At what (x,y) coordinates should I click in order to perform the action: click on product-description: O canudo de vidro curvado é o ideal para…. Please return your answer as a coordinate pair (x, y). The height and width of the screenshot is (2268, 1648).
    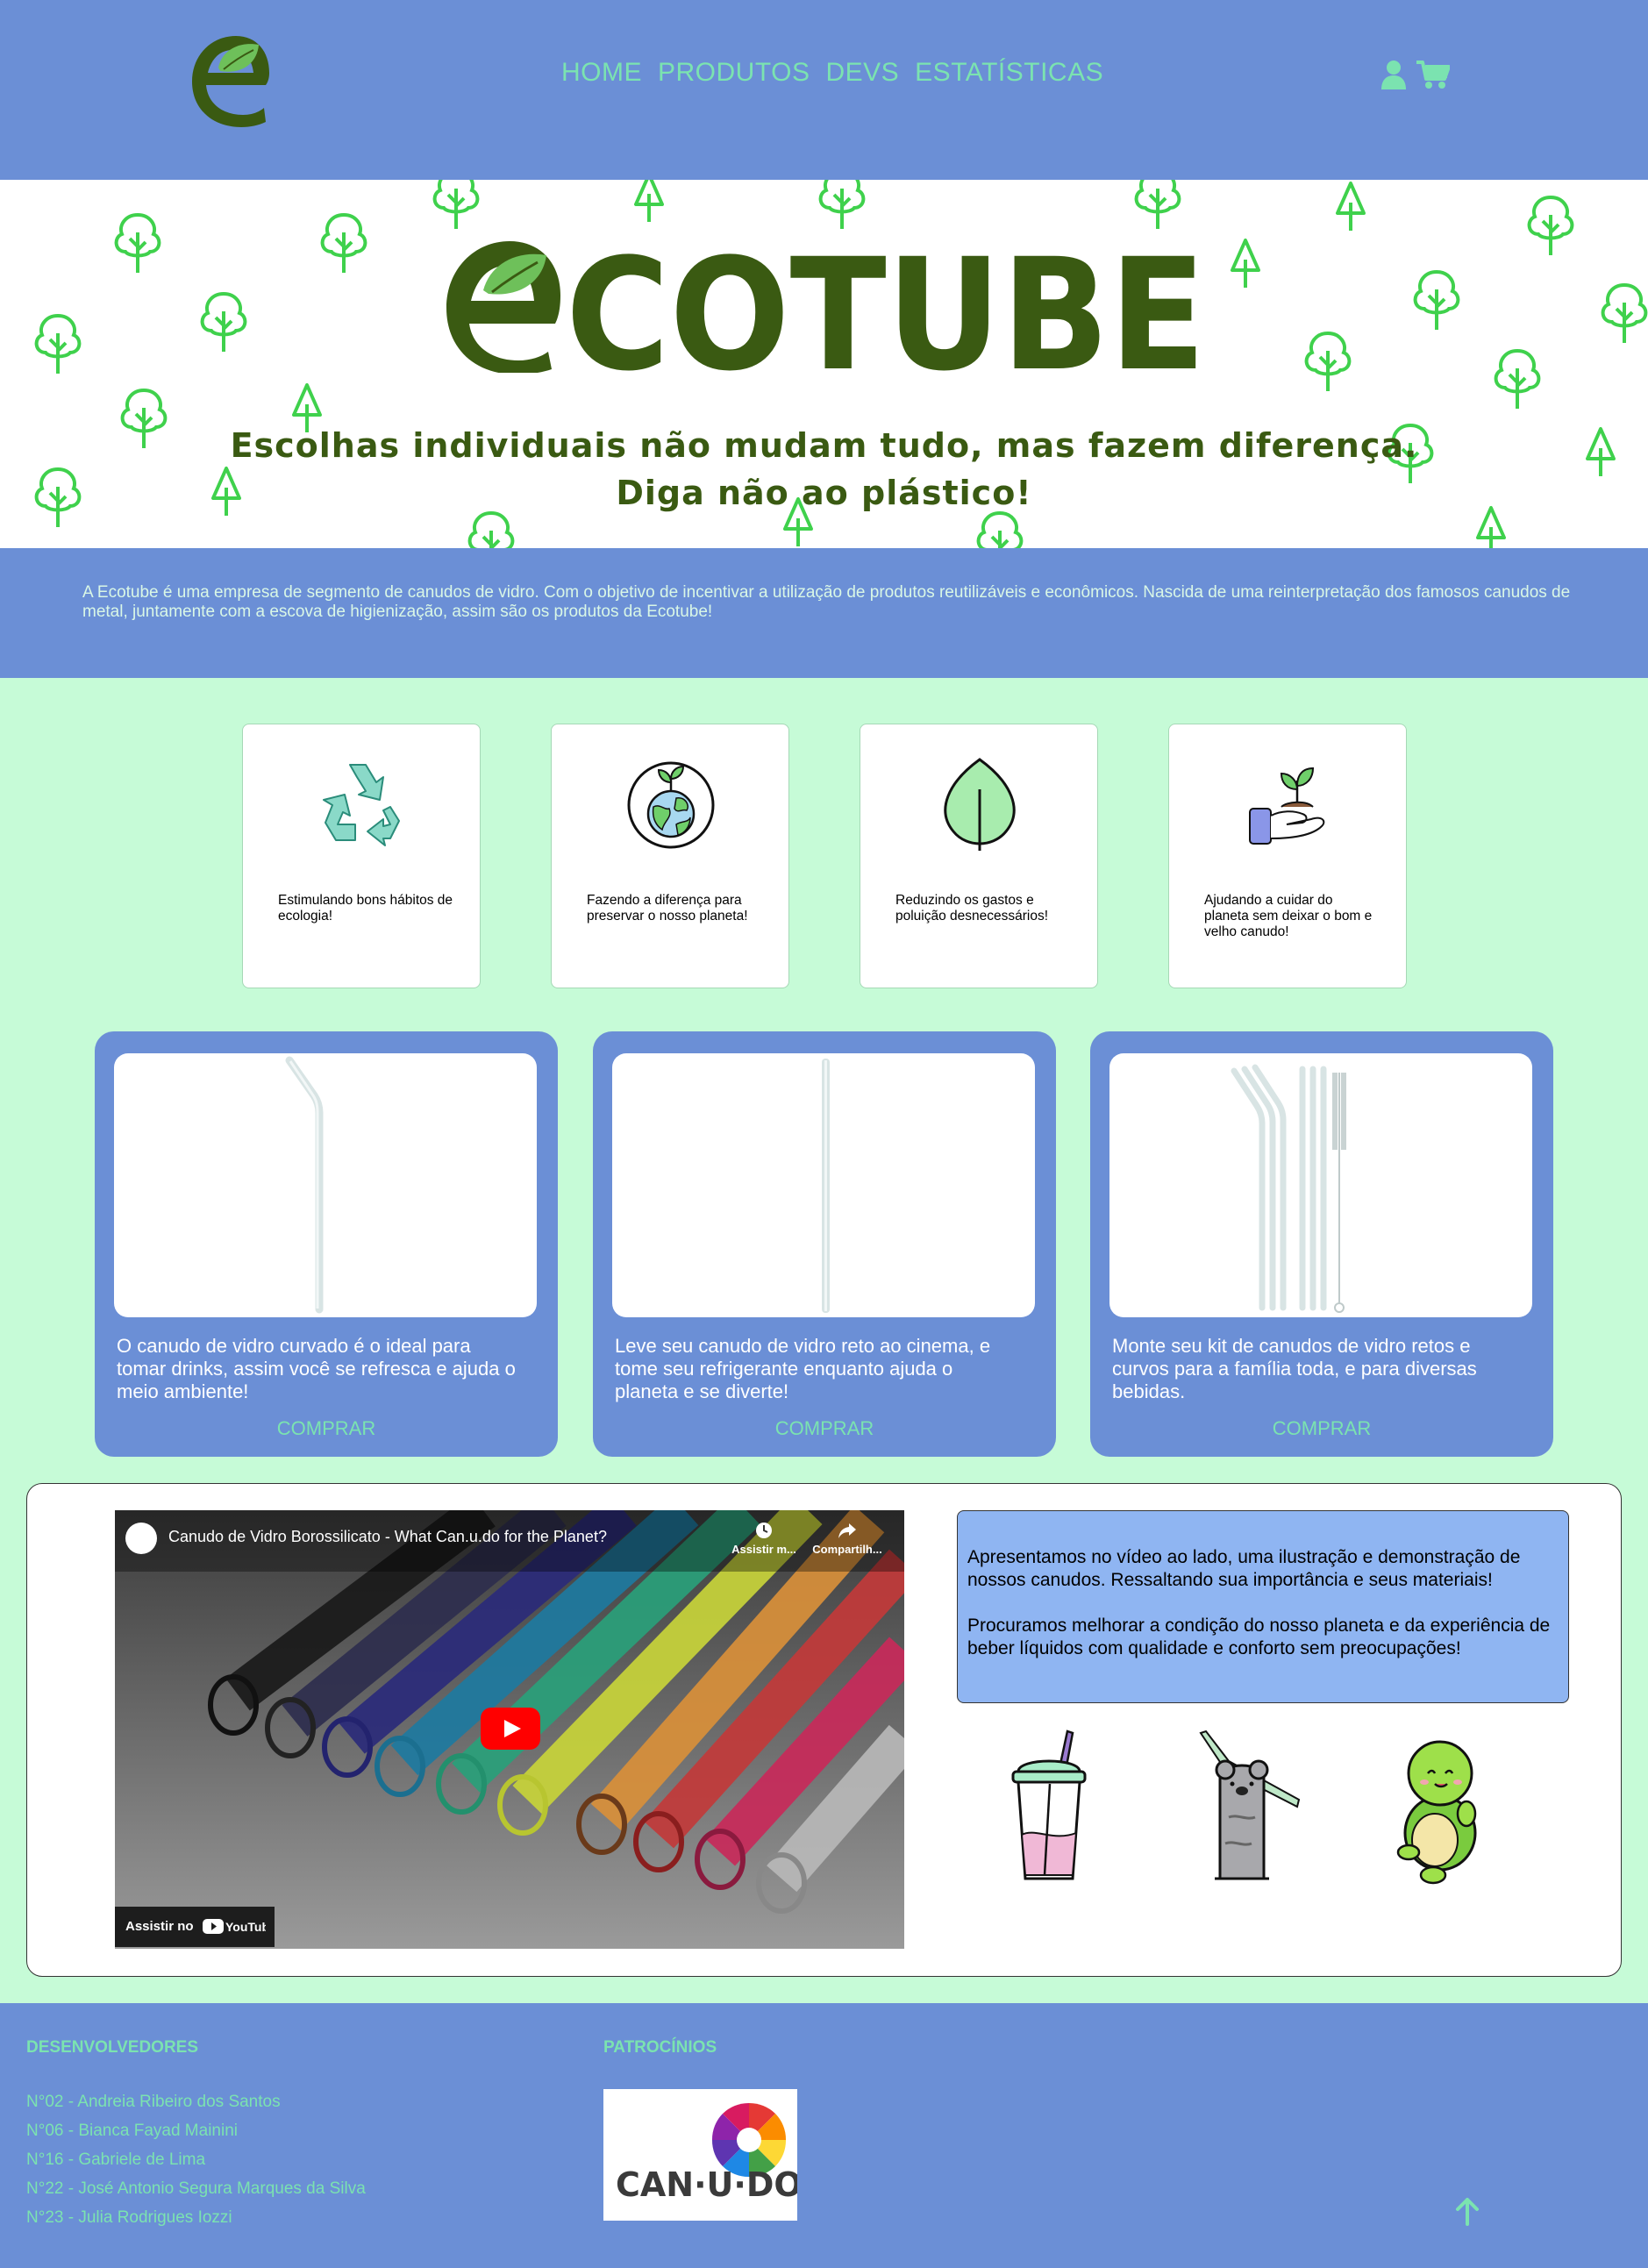
    Looking at the image, I should click on (316, 1368).